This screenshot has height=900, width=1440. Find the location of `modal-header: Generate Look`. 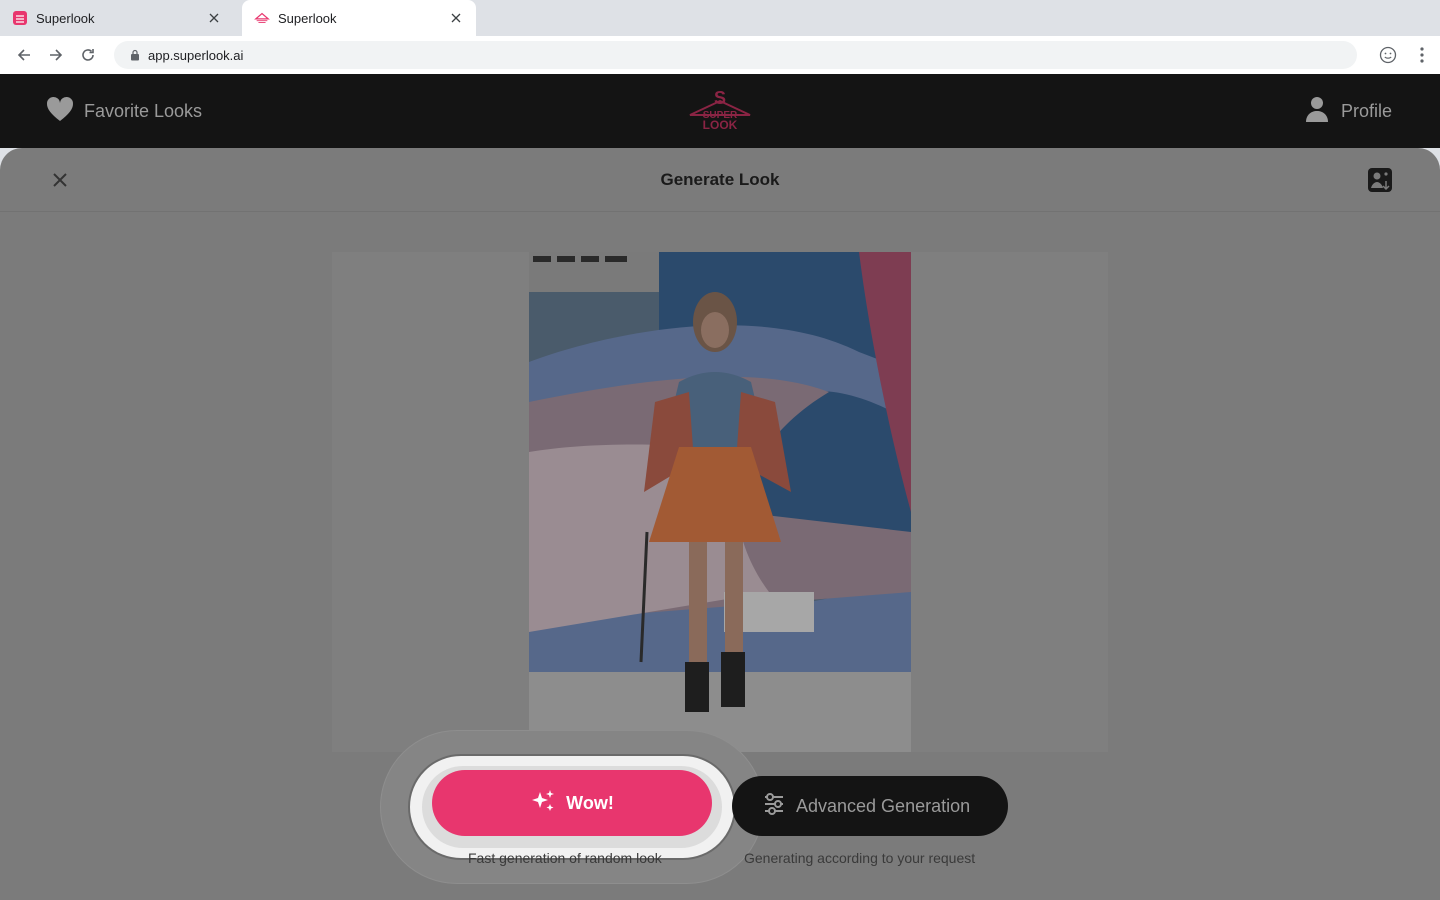

modal-header: Generate Look is located at coordinates (720, 180).